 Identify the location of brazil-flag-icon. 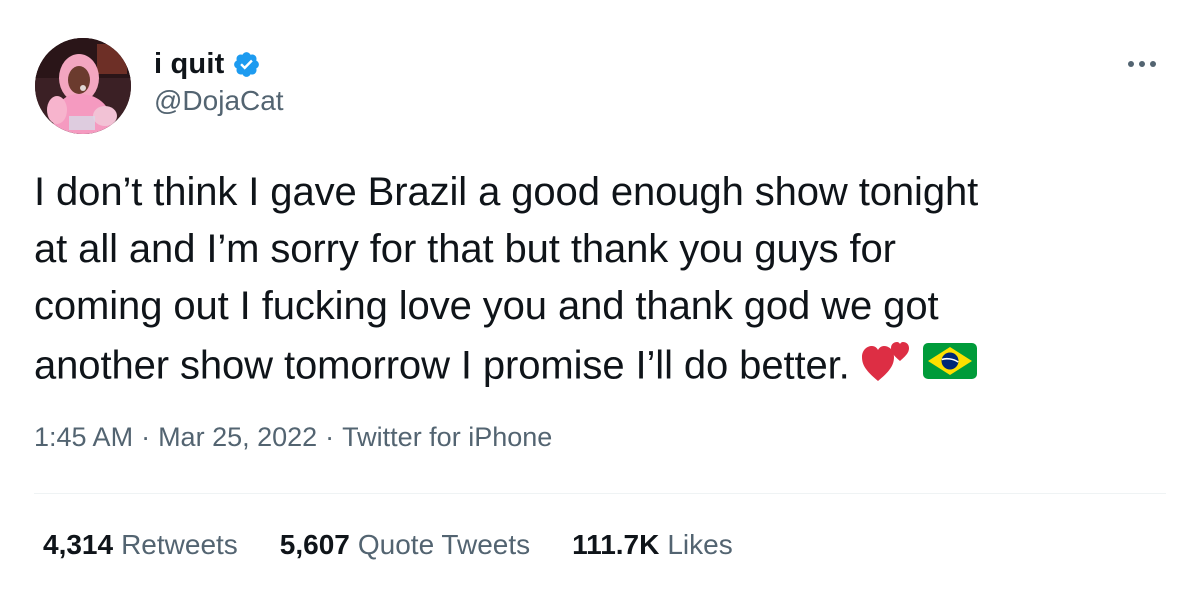
(950, 368).